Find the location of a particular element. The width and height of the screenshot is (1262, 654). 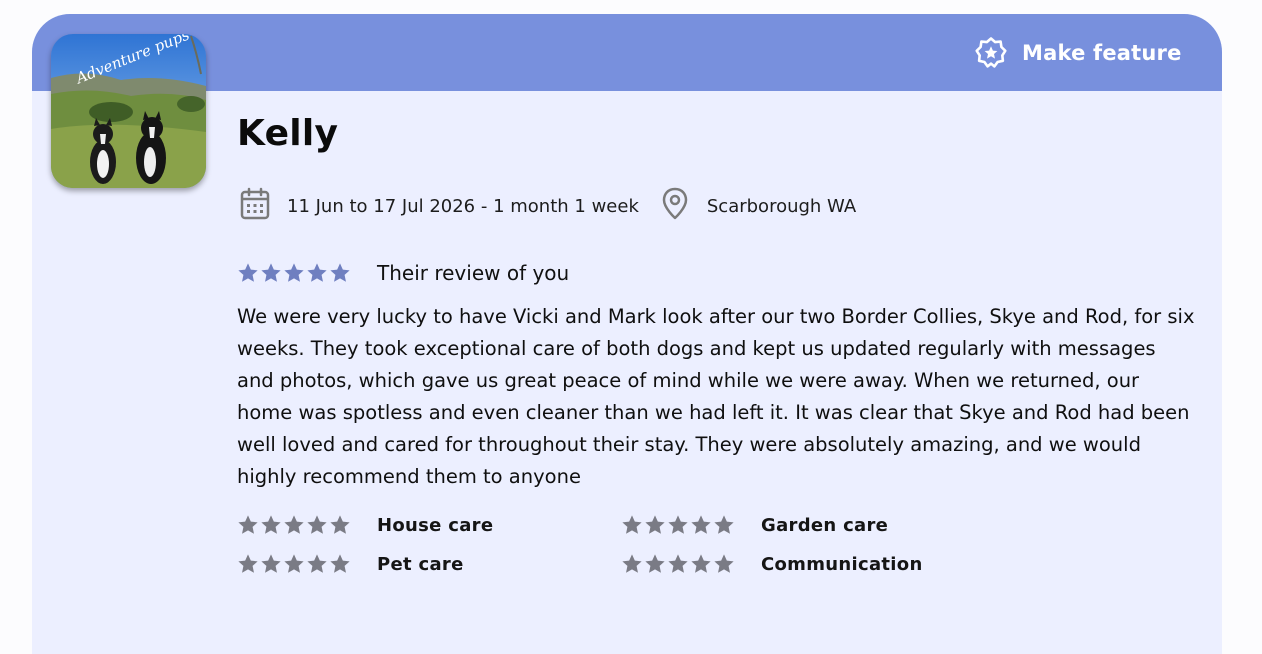

location-pin-icon is located at coordinates (675, 206).